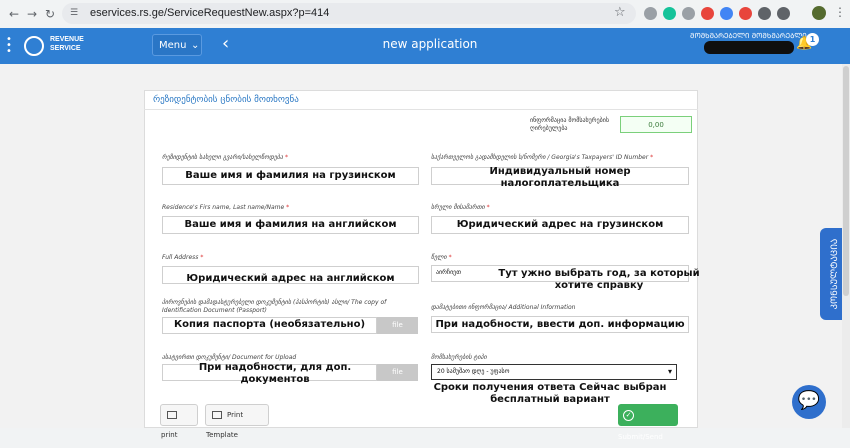 Image resolution: width=850 pixels, height=448 pixels. I want to click on scrollbar-thumb, so click(846, 181).